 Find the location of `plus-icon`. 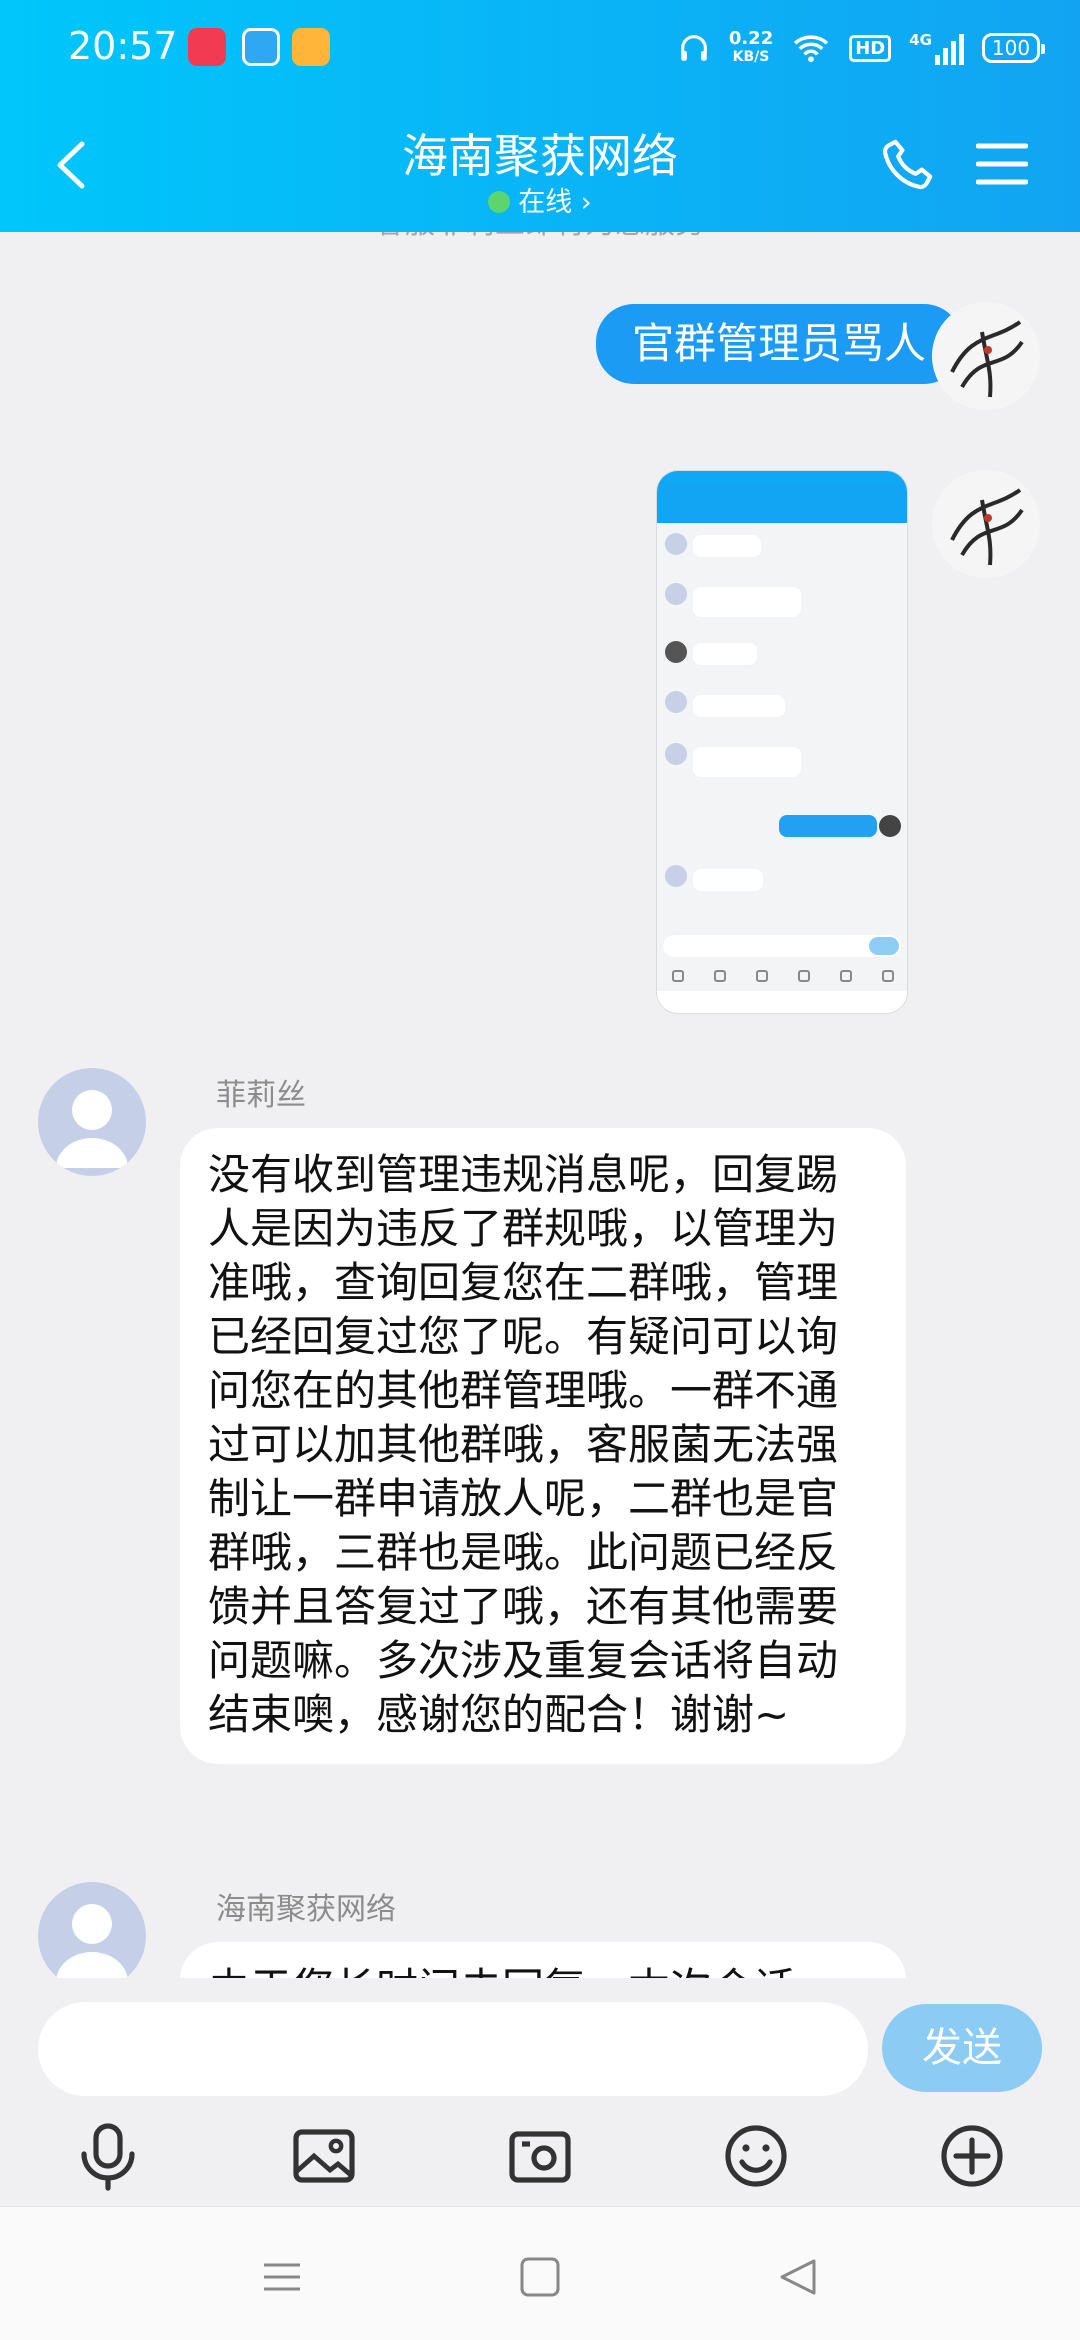

plus-icon is located at coordinates (972, 2156).